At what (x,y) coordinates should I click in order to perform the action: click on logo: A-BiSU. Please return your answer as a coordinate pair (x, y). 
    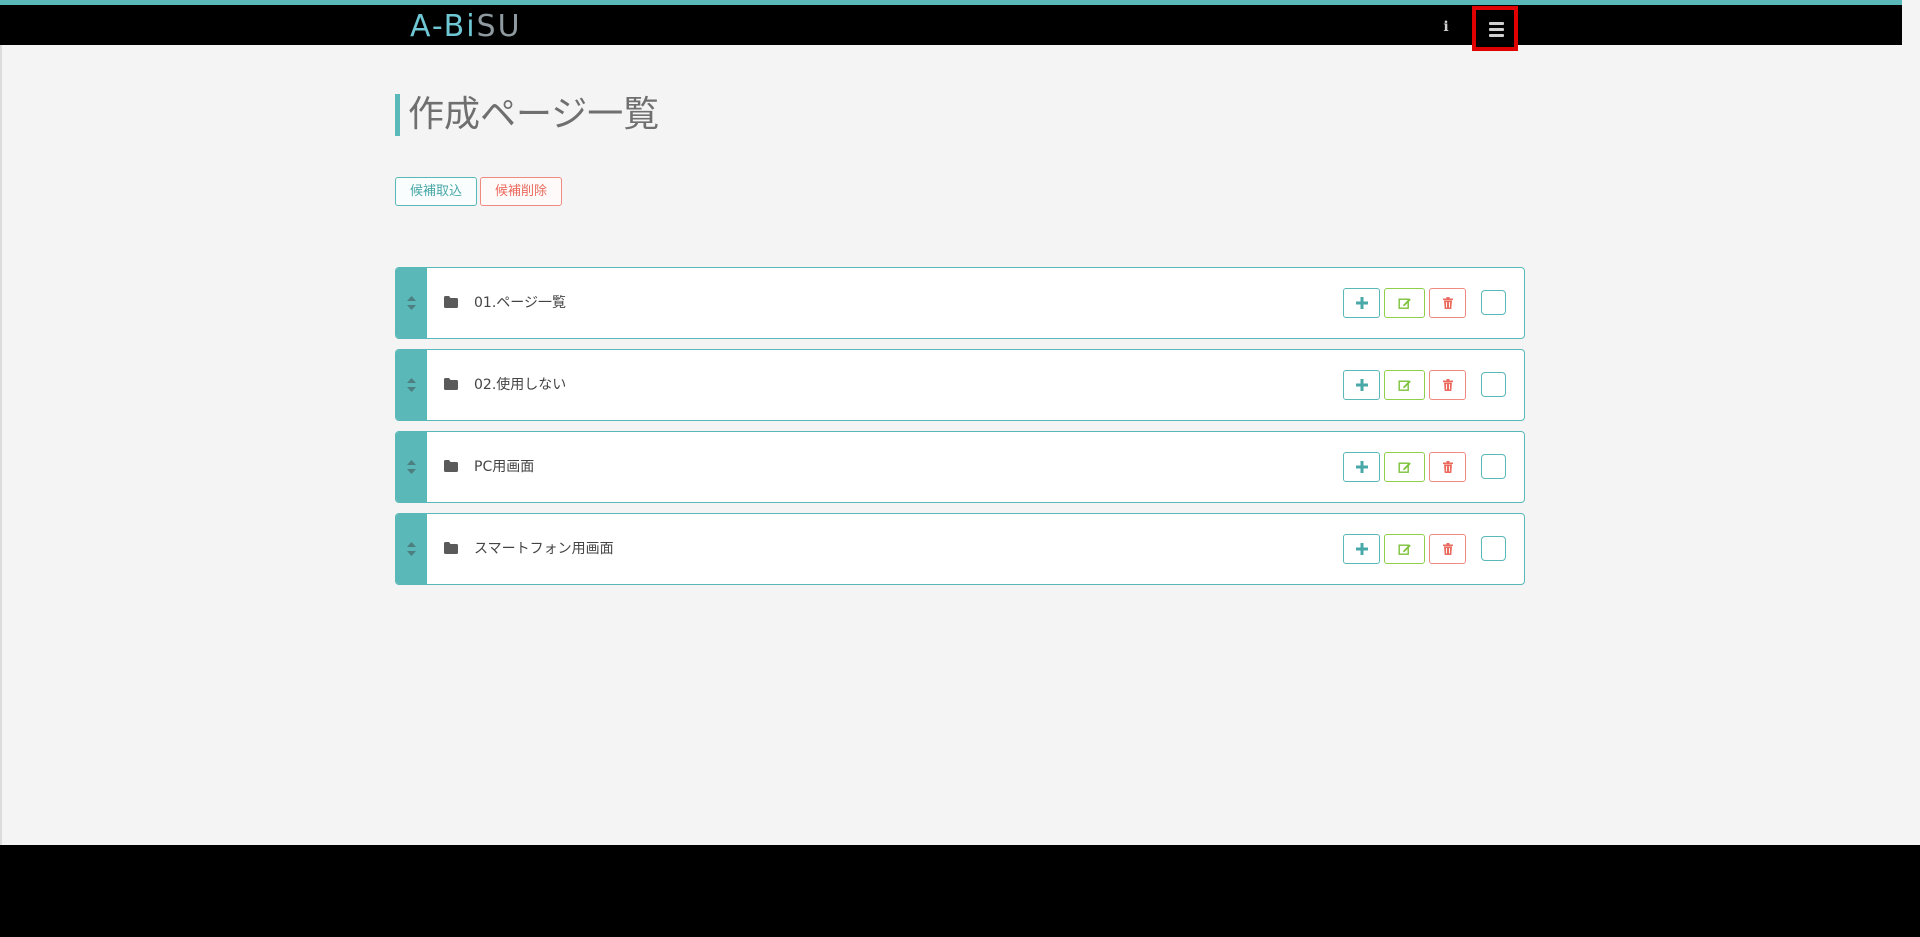
    Looking at the image, I should click on (466, 27).